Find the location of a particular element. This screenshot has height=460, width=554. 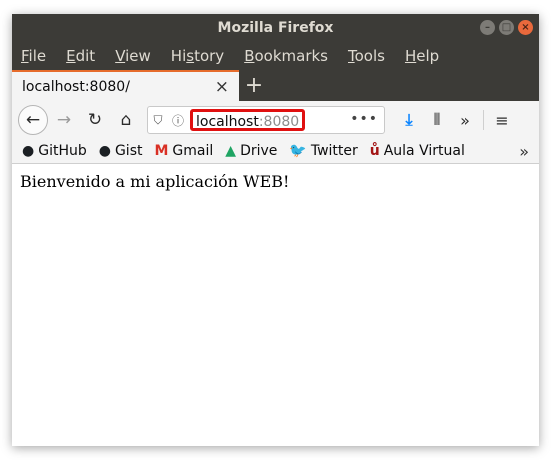

window-title: Mozilla Firefox is located at coordinates (275, 28).